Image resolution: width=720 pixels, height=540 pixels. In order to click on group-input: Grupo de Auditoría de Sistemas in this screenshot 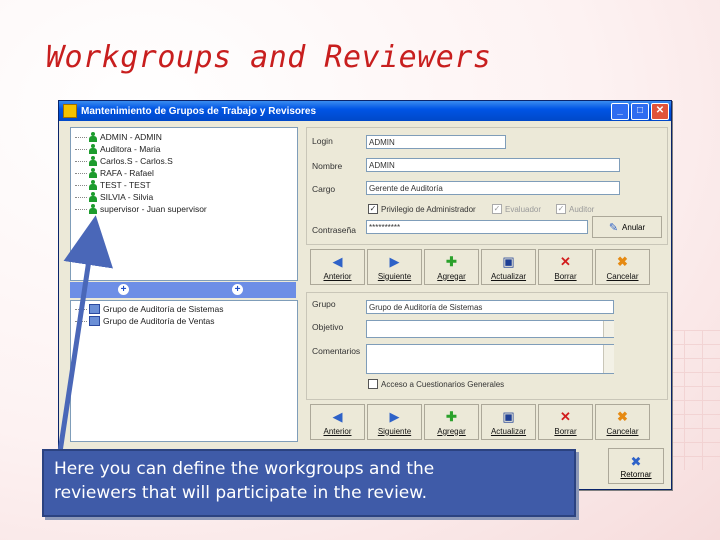, I will do `click(490, 307)`.